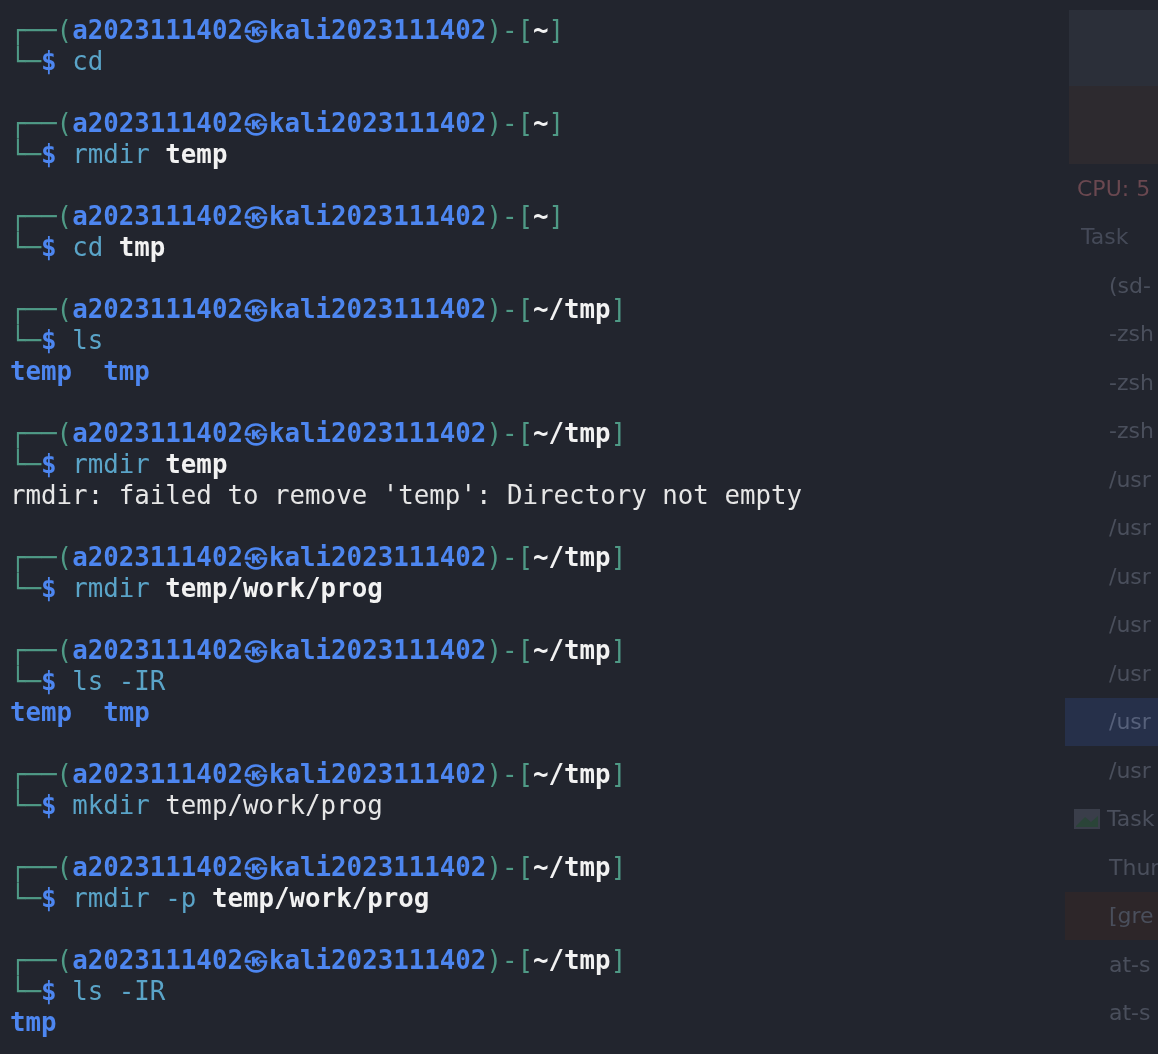  What do you see at coordinates (196, 805) in the screenshot?
I see `command-line: └─$ mkdir temp/work/prog` at bounding box center [196, 805].